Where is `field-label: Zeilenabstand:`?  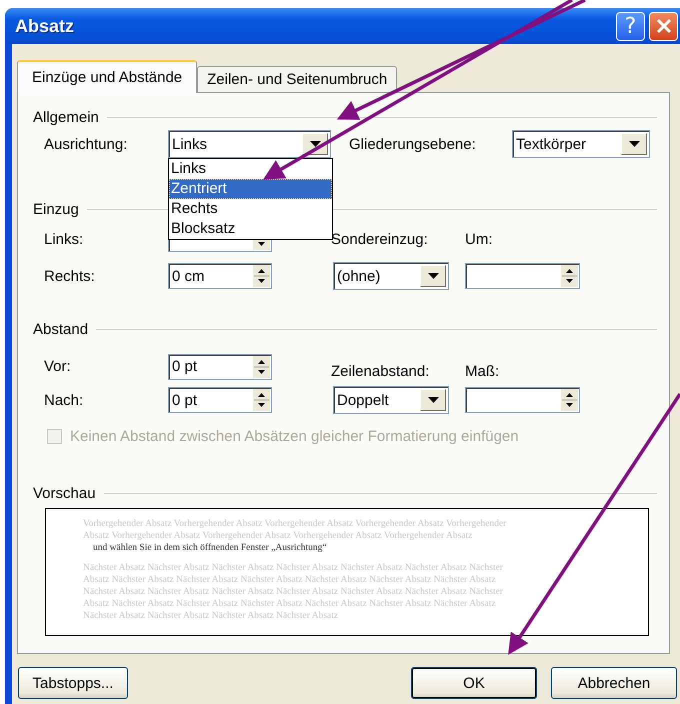
field-label: Zeilenabstand: is located at coordinates (380, 371).